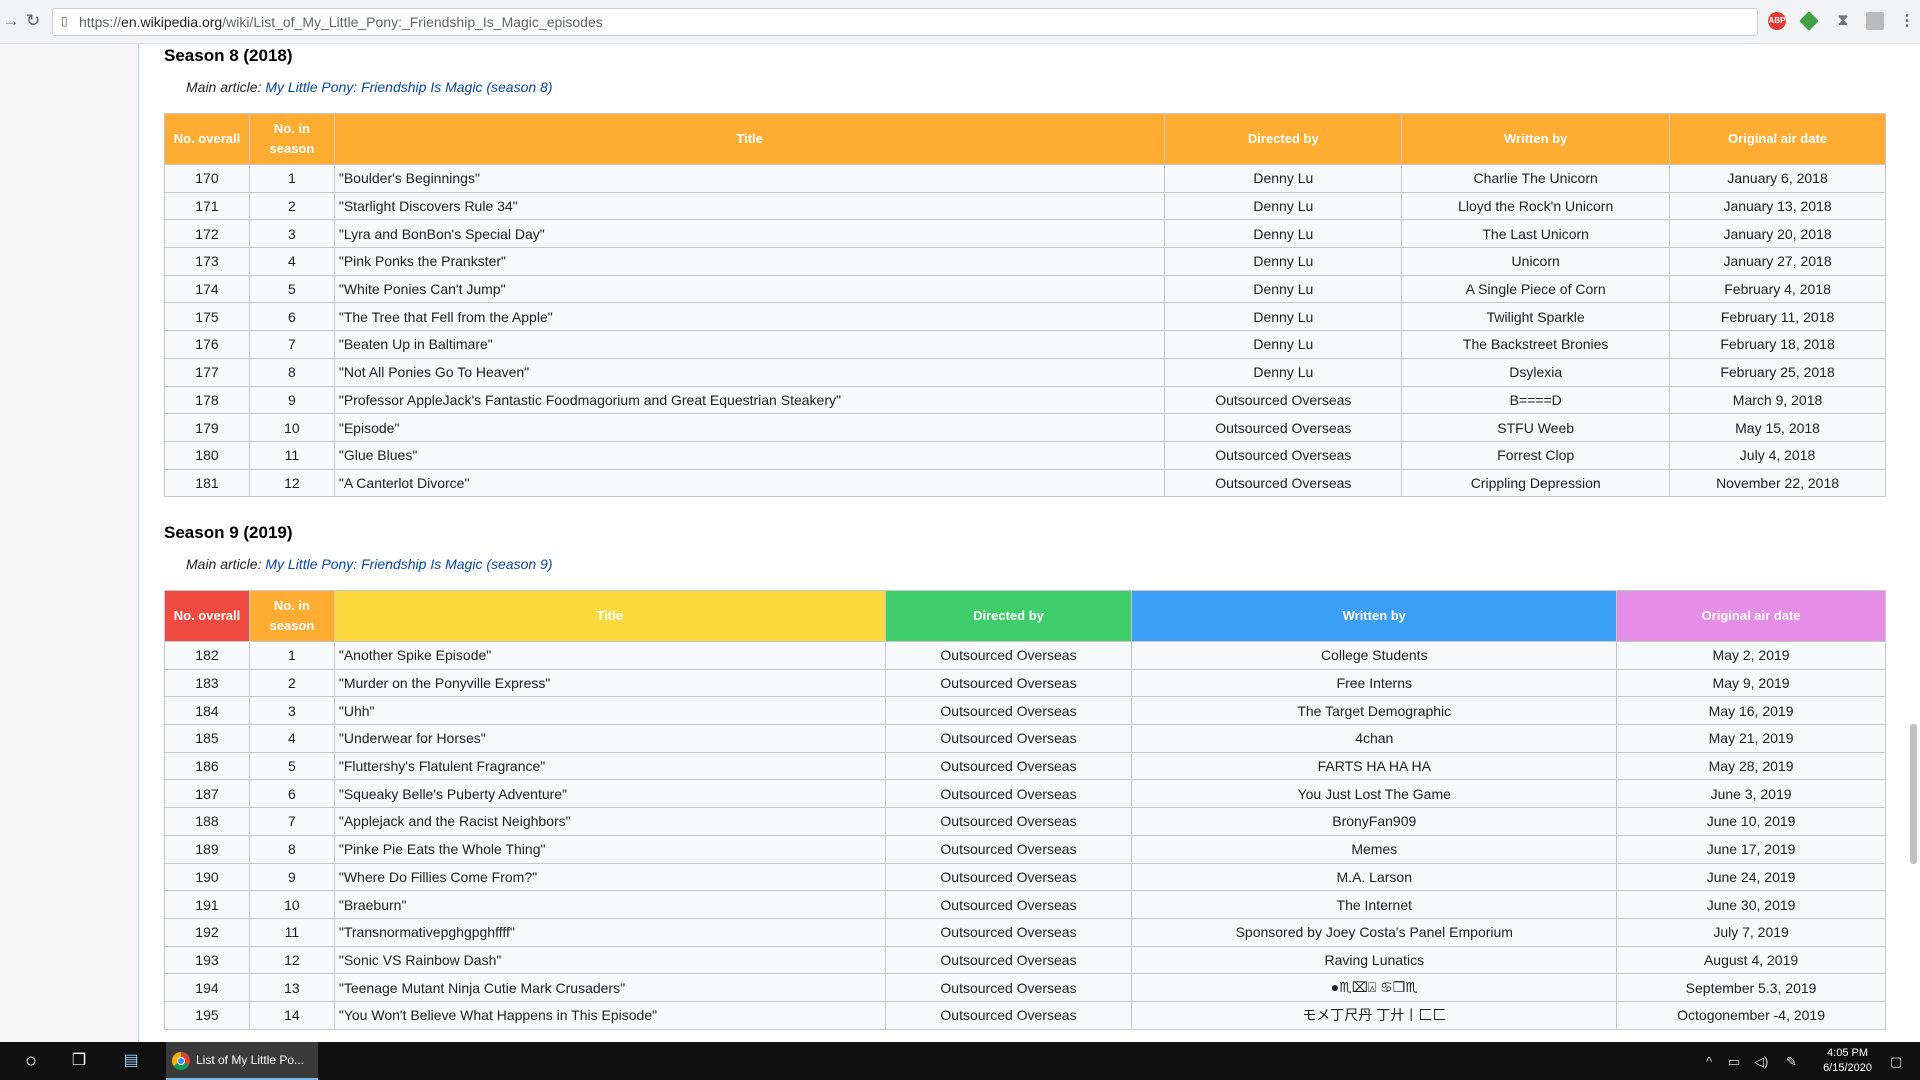 Image resolution: width=1920 pixels, height=1080 pixels. I want to click on cell-air-date: August 4, 2019, so click(1751, 960).